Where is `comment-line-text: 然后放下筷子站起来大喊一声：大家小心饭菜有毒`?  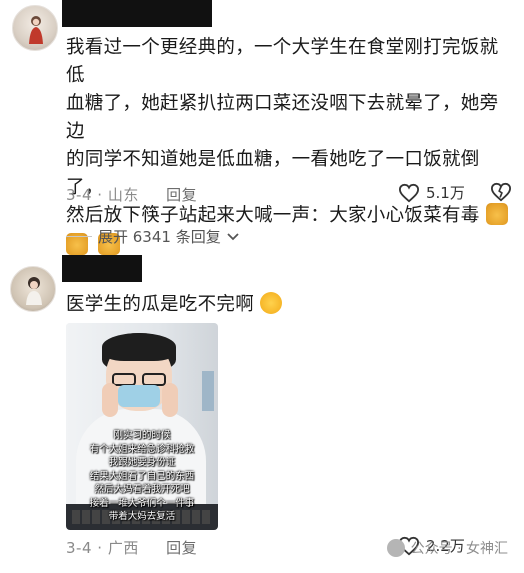
comment-line-text: 然后放下筷子站起来大喊一声：大家小心饭菜有毒 is located at coordinates (273, 215).